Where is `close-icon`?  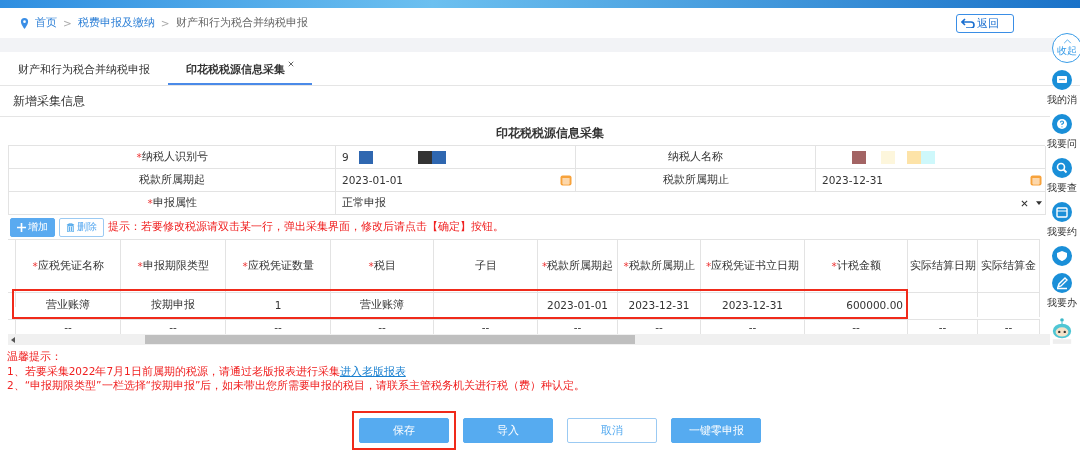 close-icon is located at coordinates (291, 64).